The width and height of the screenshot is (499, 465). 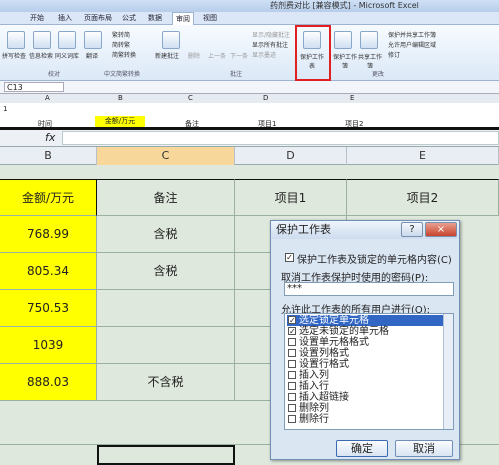 What do you see at coordinates (5, 109) in the screenshot?
I see `mini-row-1: 1` at bounding box center [5, 109].